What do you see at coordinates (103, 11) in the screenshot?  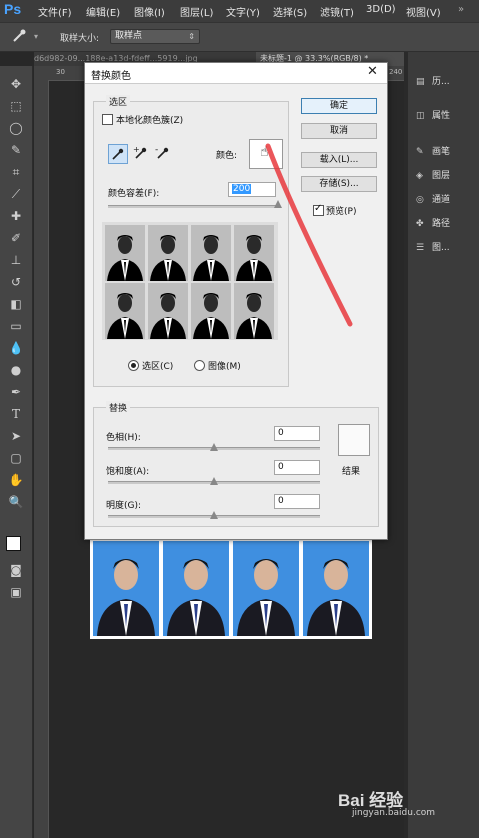 I see `menu-edit: 编辑(E)` at bounding box center [103, 11].